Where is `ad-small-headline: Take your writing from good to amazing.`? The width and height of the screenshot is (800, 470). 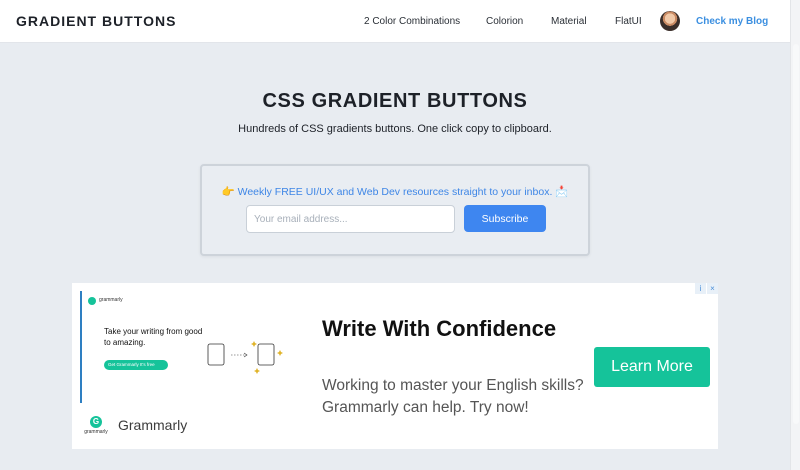 ad-small-headline: Take your writing from good to amazing. is located at coordinates (153, 337).